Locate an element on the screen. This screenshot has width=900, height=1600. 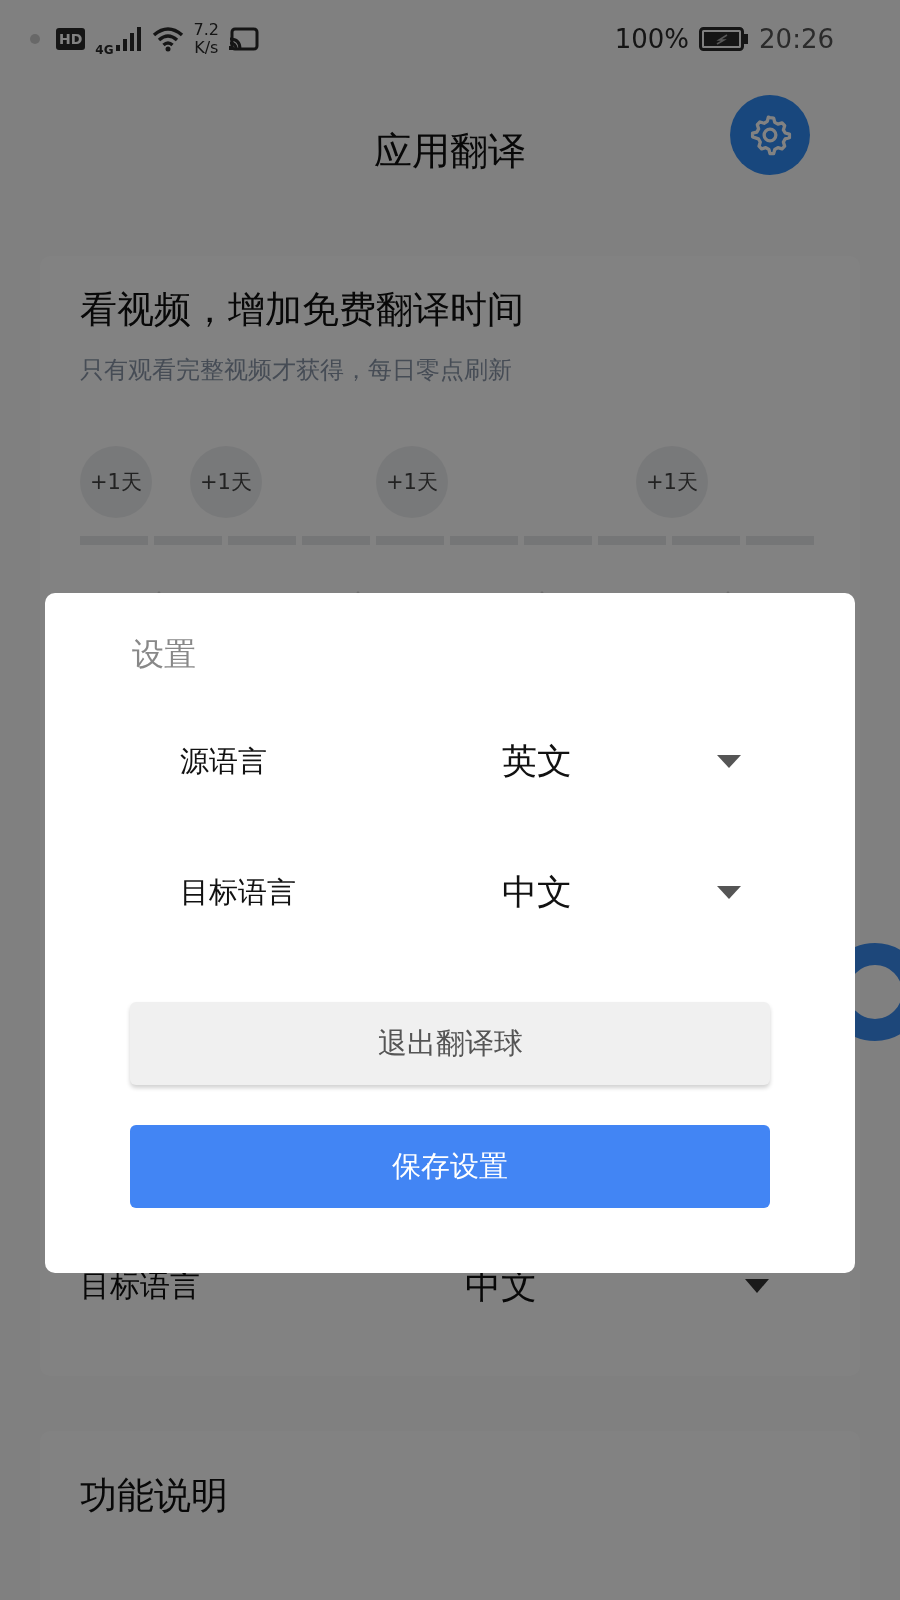
speed-unit: K/s is located at coordinates (206, 48).